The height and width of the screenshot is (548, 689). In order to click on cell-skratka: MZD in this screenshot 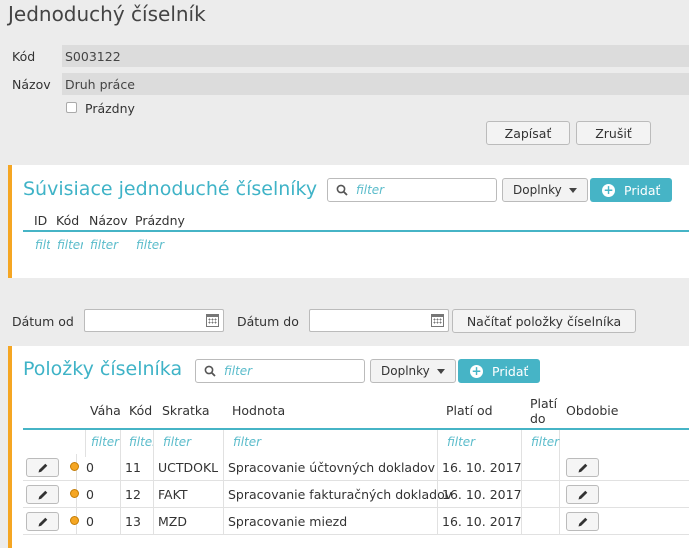, I will do `click(172, 521)`.